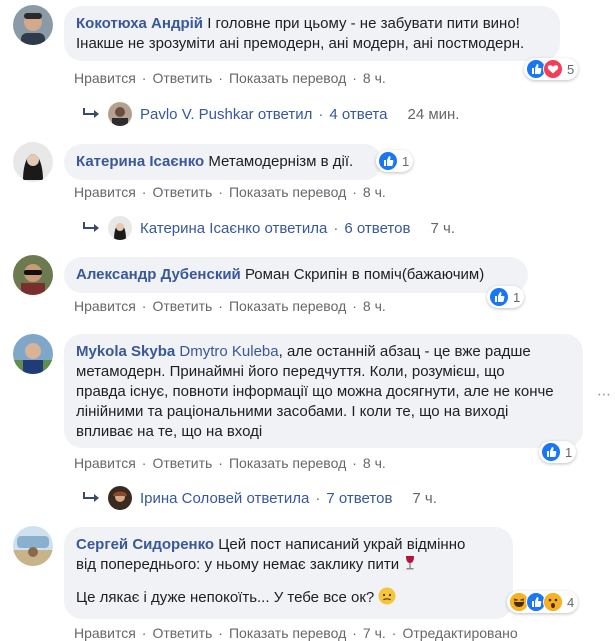 The height and width of the screenshot is (641, 615). What do you see at coordinates (228, 351) in the screenshot?
I see `mention-link: Dmytro Kuleba` at bounding box center [228, 351].